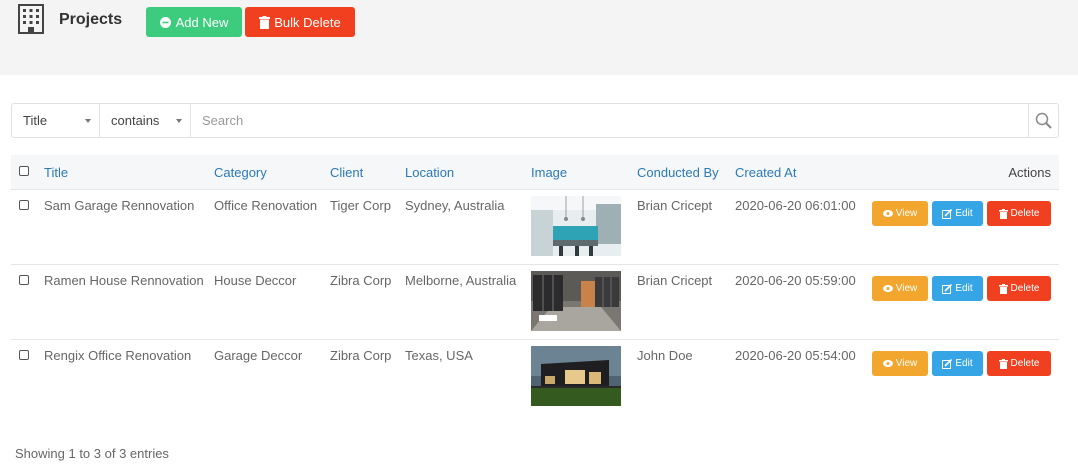  What do you see at coordinates (119, 205) in the screenshot?
I see `row-title: Sam Garage Rennovation` at bounding box center [119, 205].